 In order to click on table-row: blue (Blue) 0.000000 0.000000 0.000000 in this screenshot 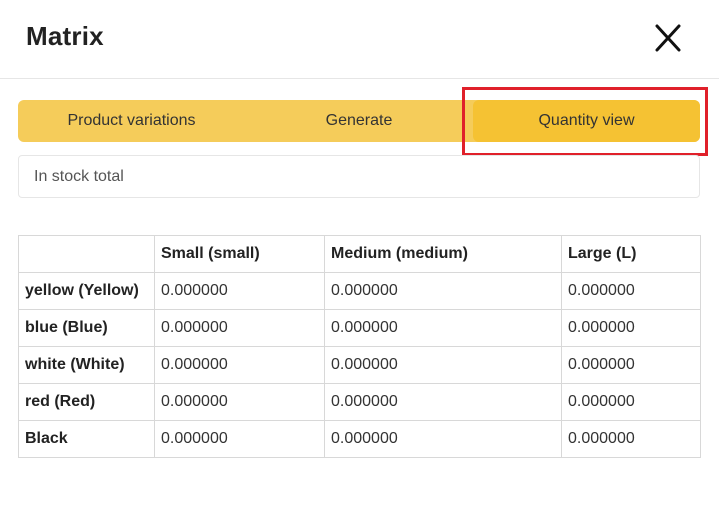, I will do `click(359, 328)`.